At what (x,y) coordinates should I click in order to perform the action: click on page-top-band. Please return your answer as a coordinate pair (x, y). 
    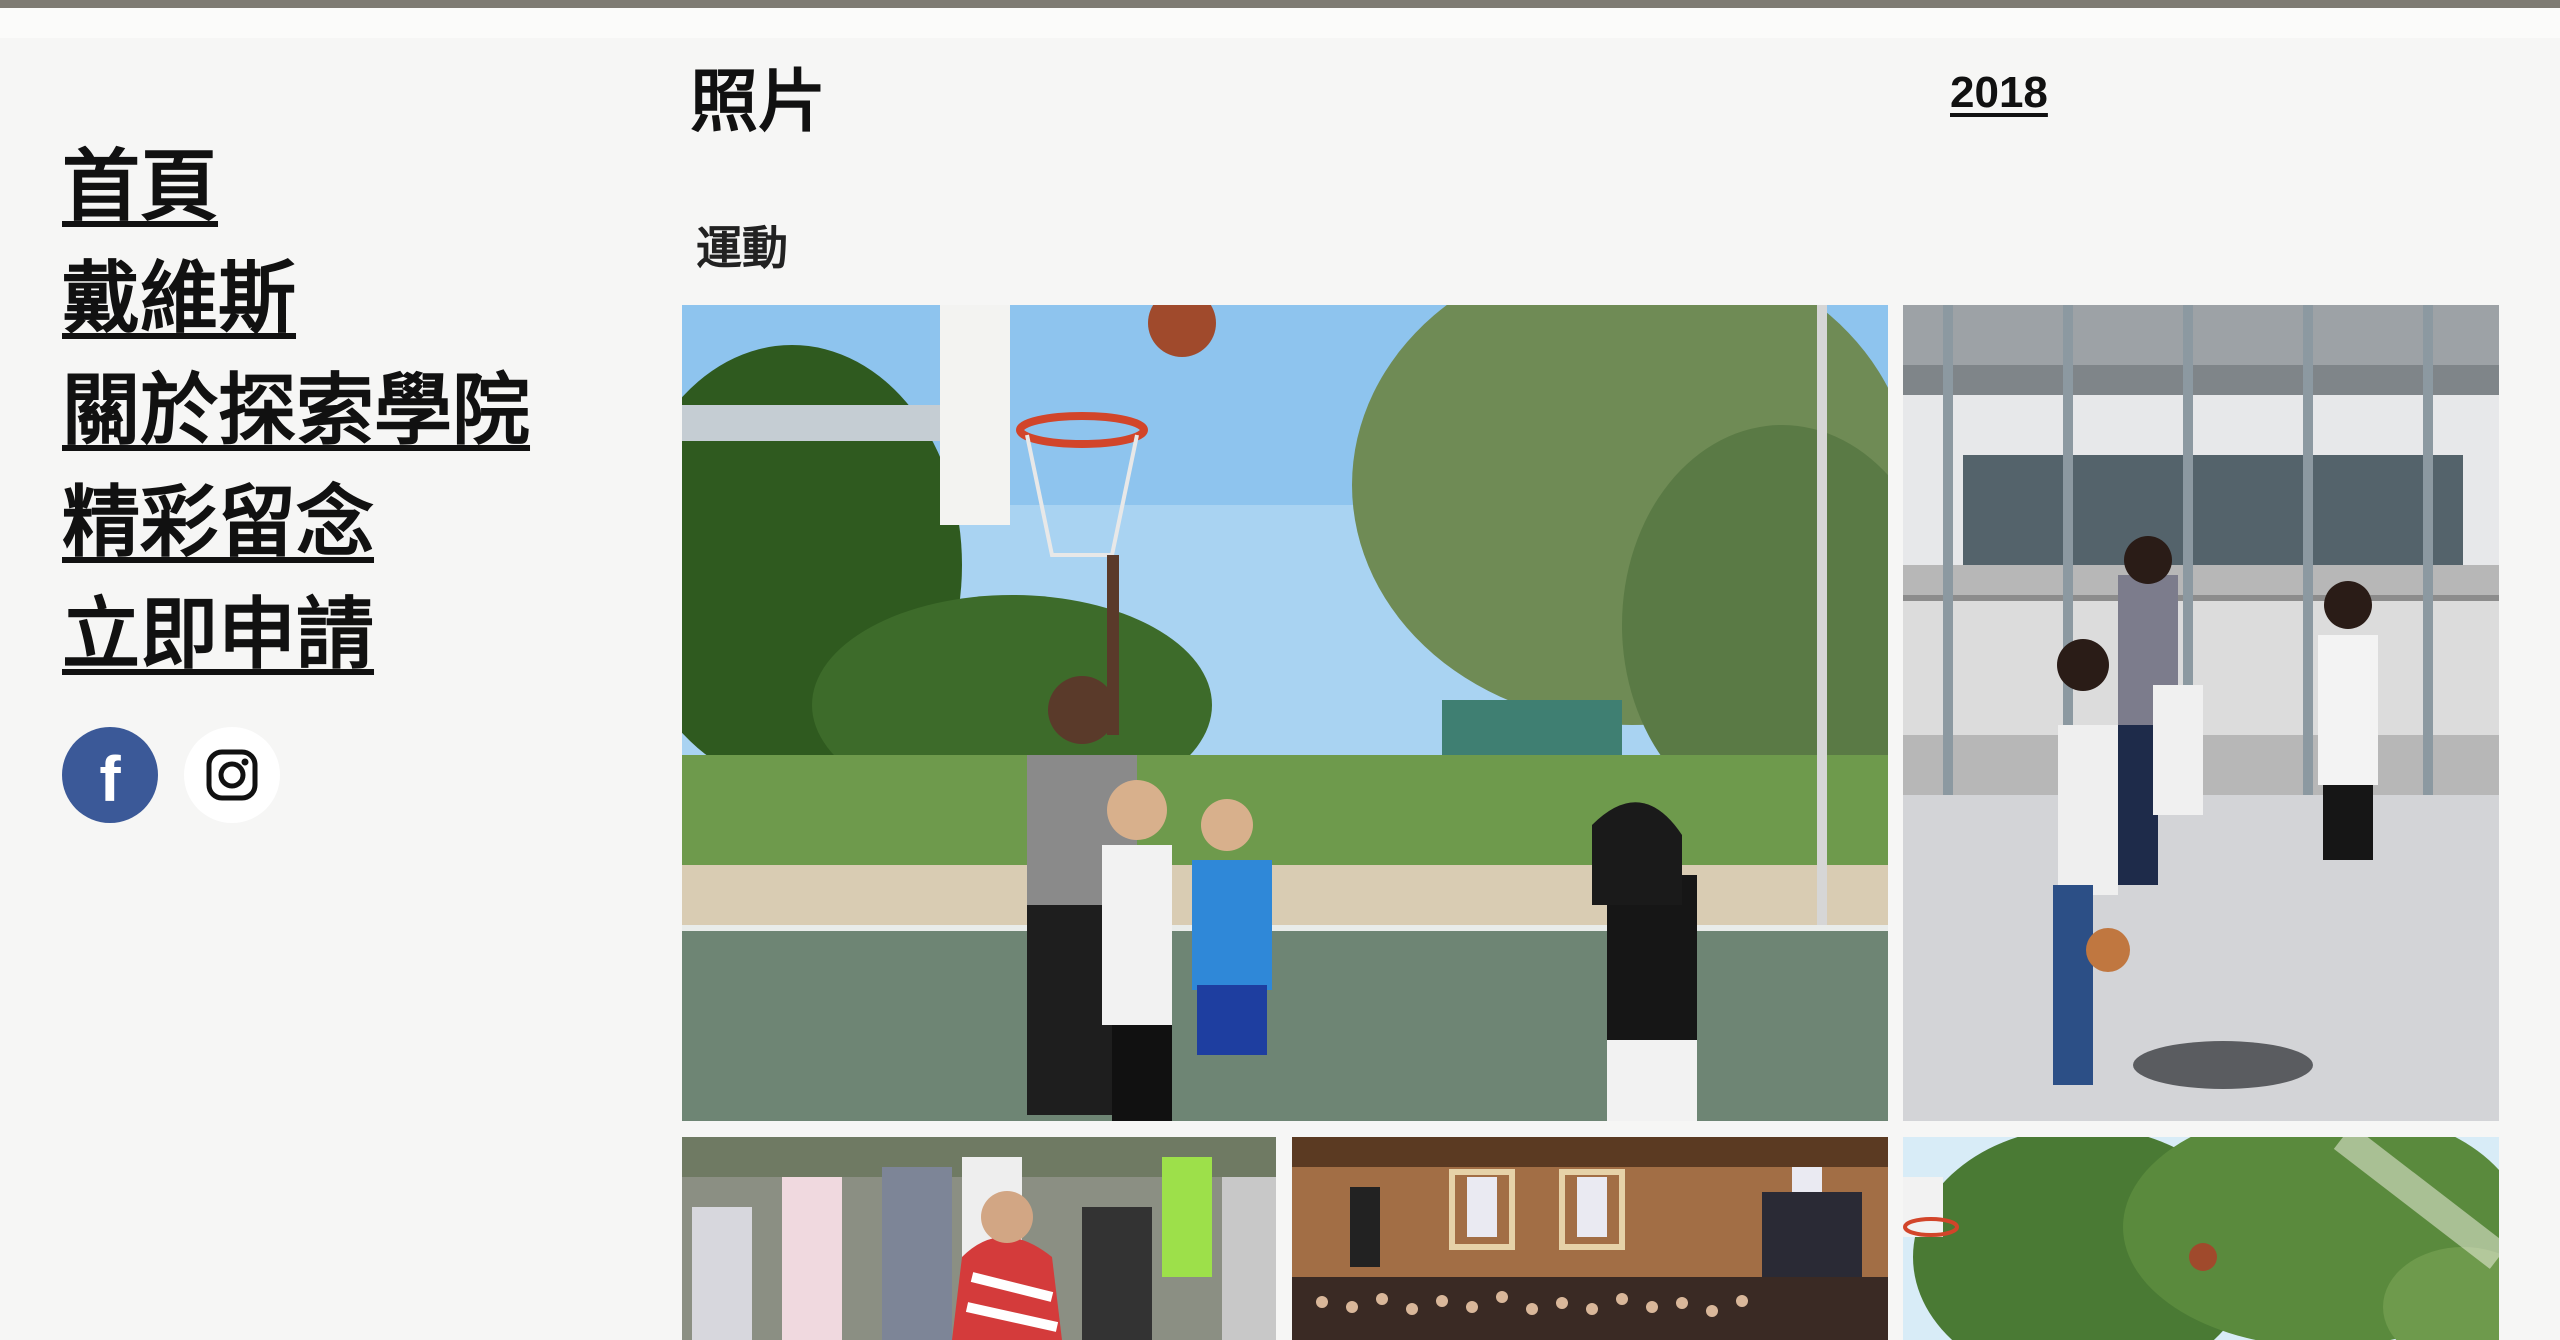
    Looking at the image, I should click on (1280, 23).